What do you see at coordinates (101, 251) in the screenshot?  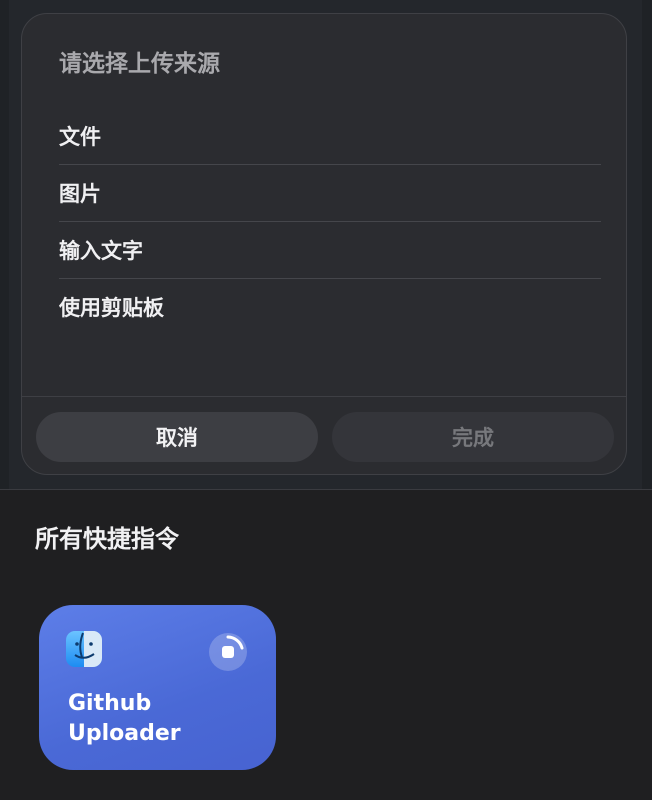 I see `option-label: 输入文字` at bounding box center [101, 251].